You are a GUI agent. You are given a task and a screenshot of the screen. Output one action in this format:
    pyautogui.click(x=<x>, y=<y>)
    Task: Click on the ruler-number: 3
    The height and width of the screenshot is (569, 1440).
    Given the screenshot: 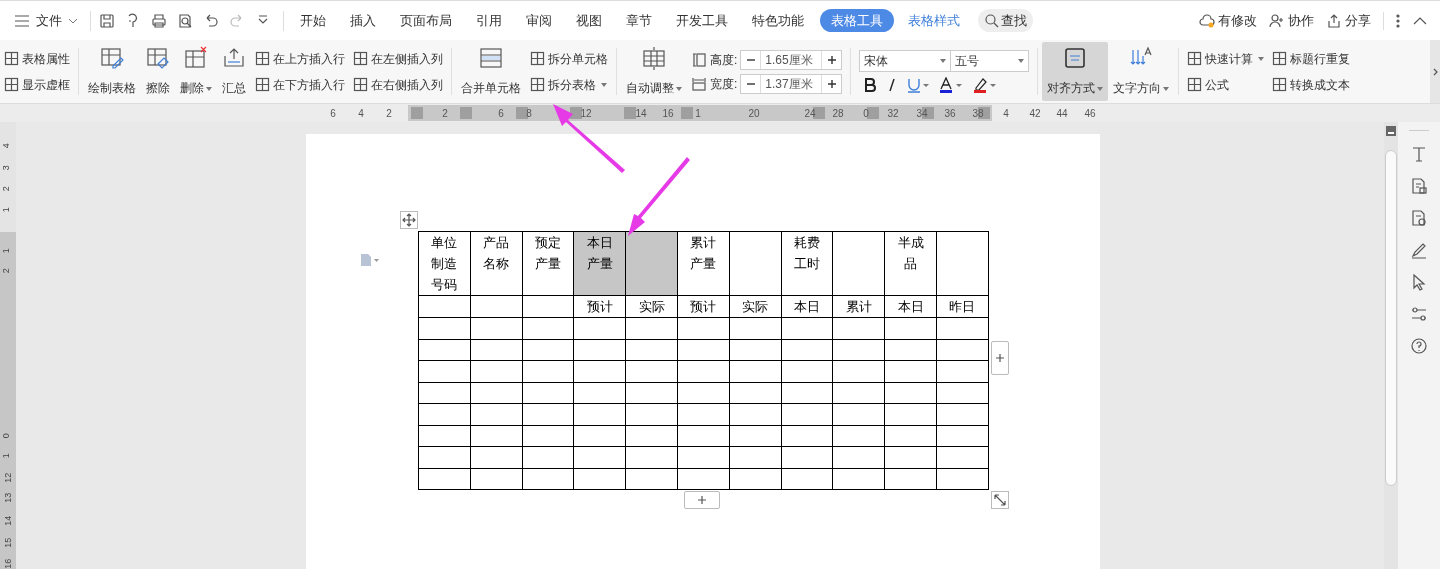 What is the action you would take?
    pyautogui.click(x=6, y=168)
    